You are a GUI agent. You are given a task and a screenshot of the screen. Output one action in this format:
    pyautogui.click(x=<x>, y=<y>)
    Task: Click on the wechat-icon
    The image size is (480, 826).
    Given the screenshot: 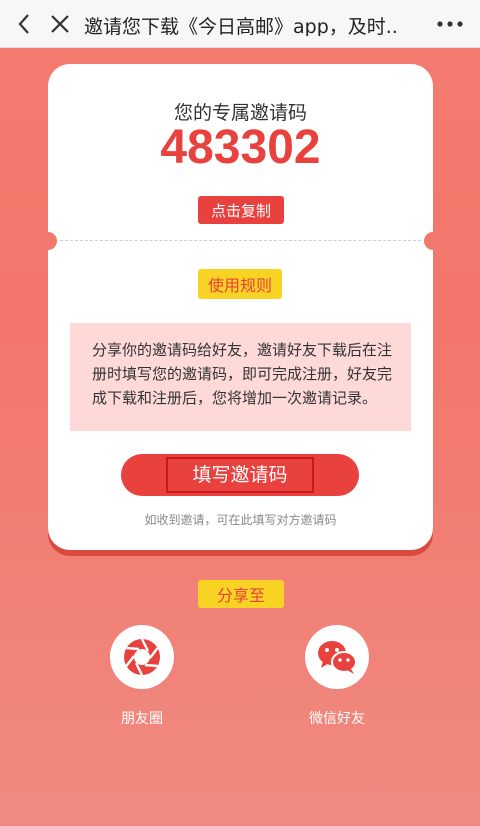 What is the action you would take?
    pyautogui.click(x=337, y=657)
    